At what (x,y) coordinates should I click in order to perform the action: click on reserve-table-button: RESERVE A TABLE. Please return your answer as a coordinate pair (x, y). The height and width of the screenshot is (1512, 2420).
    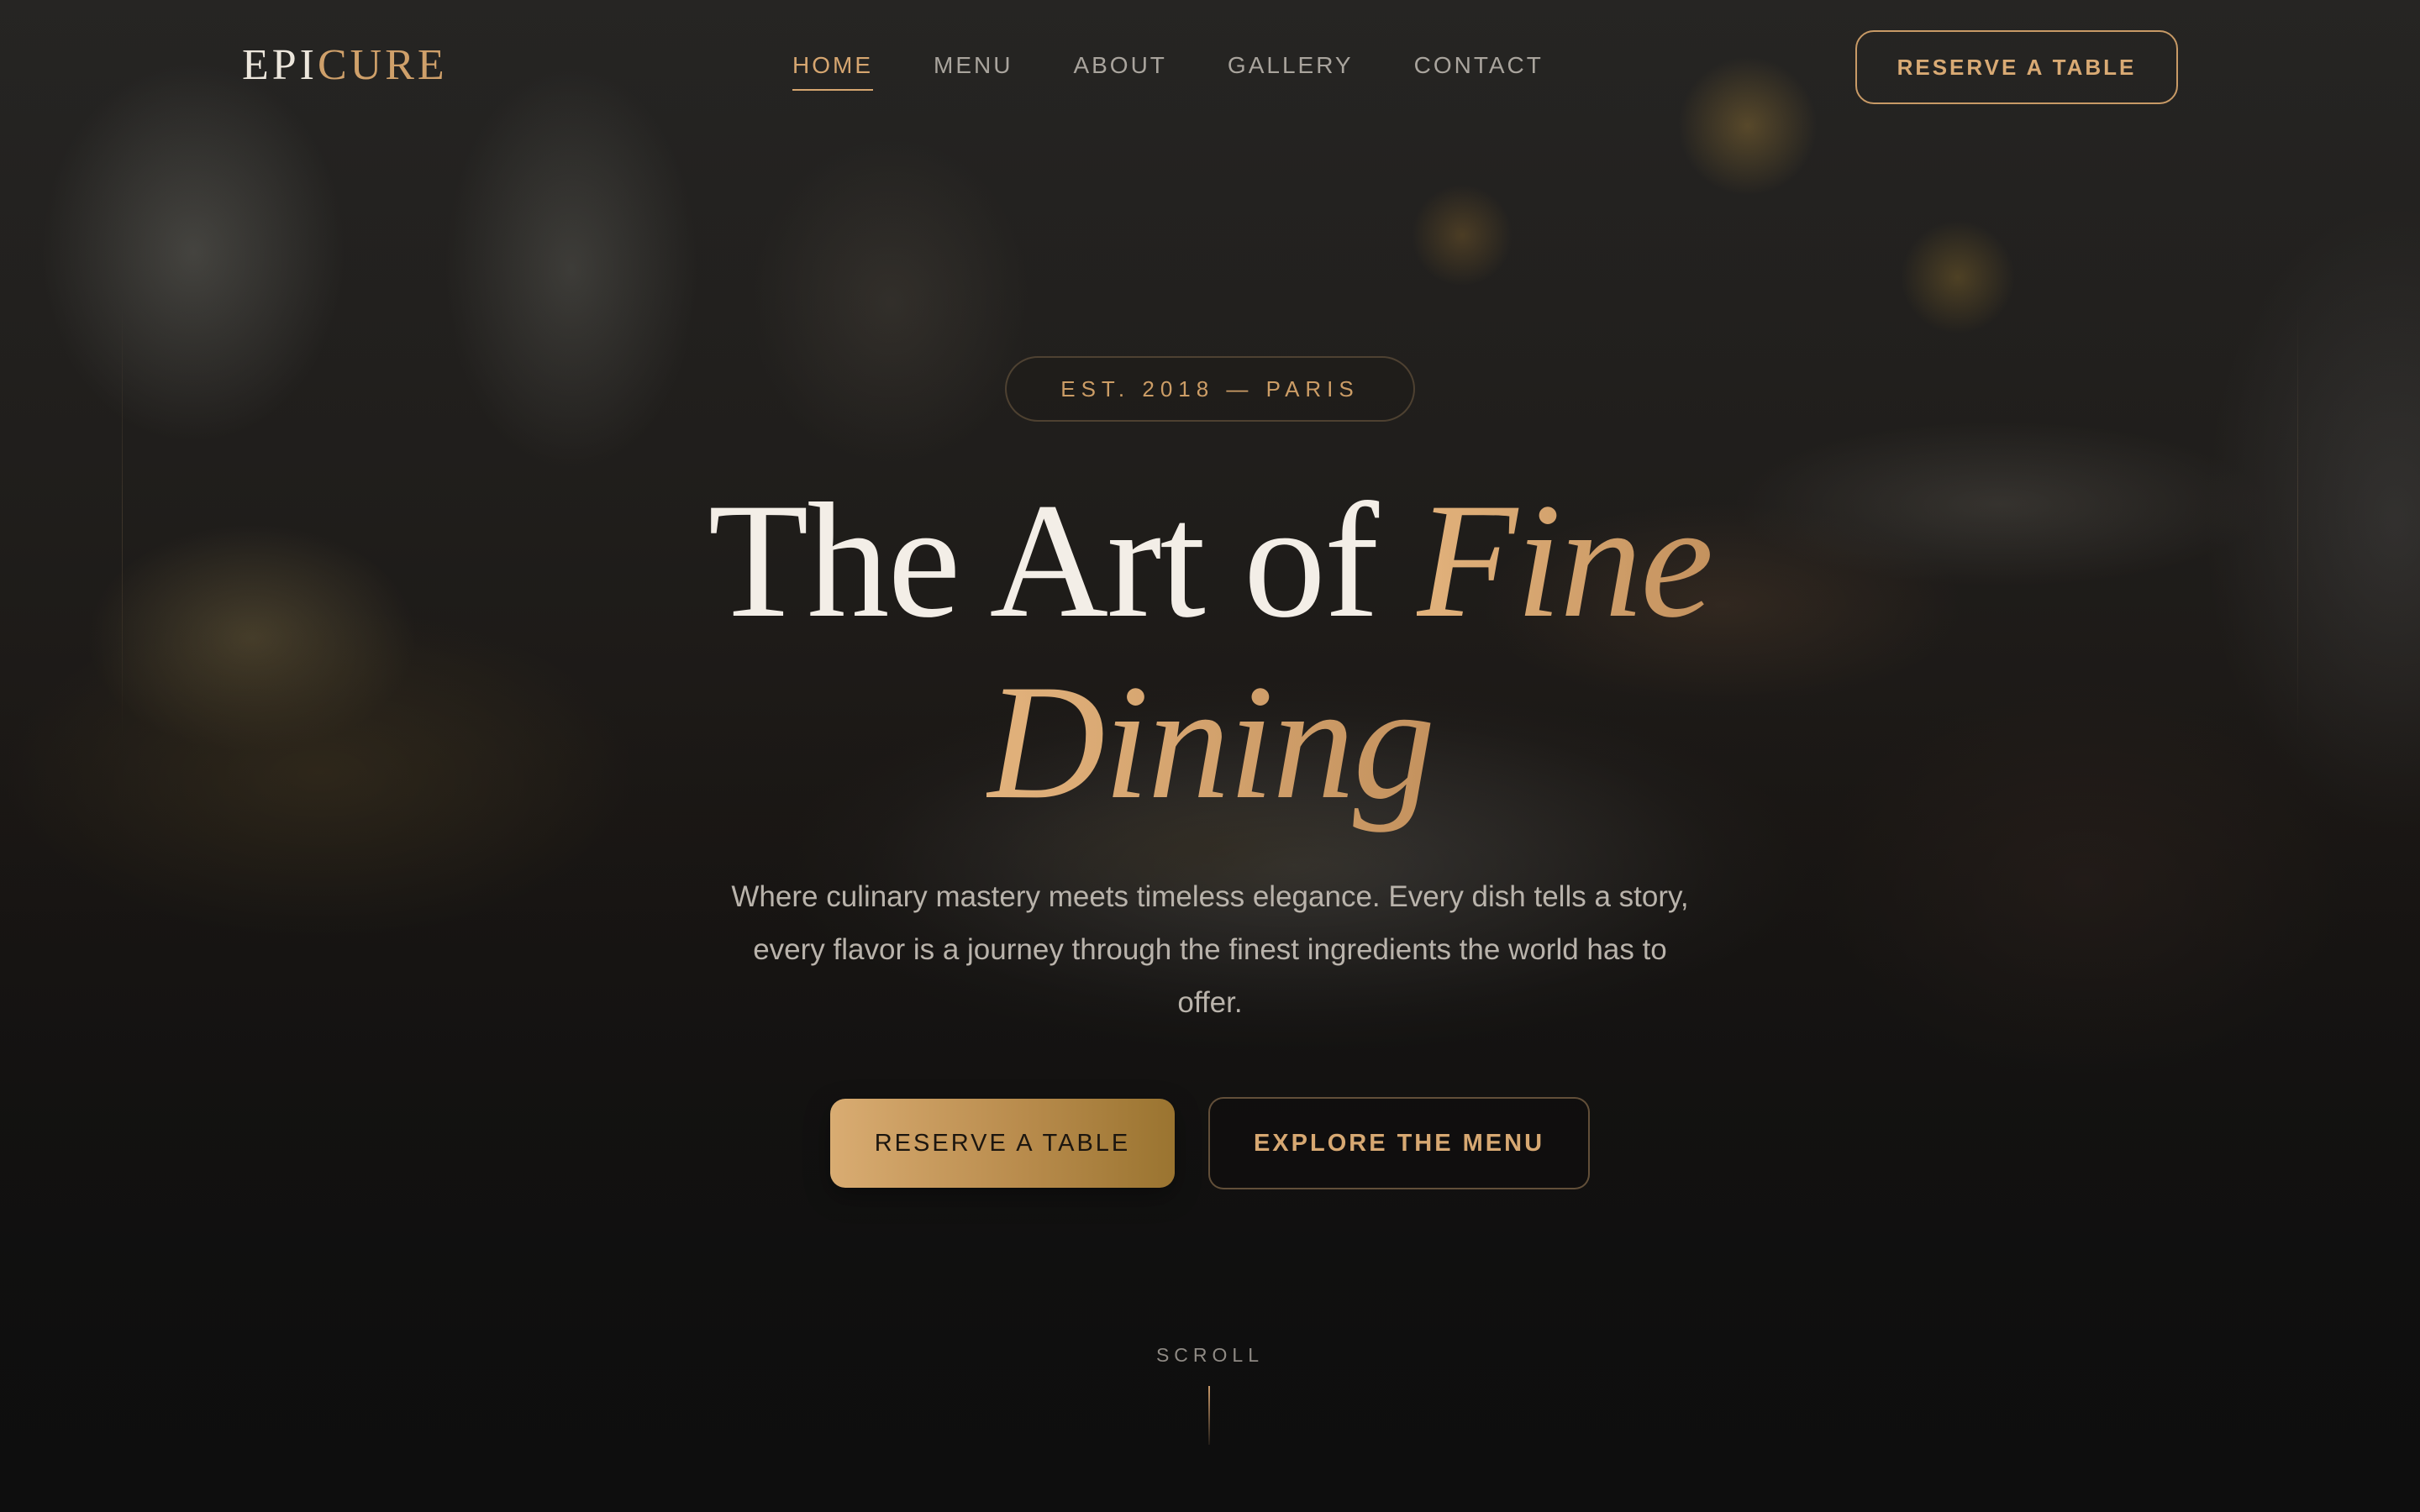
    Looking at the image, I should click on (1002, 1143).